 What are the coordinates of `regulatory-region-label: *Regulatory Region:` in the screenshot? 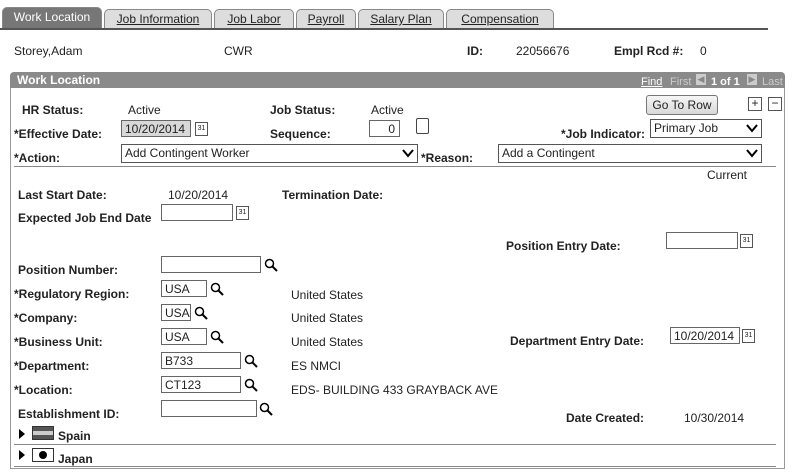 It's located at (72, 294).